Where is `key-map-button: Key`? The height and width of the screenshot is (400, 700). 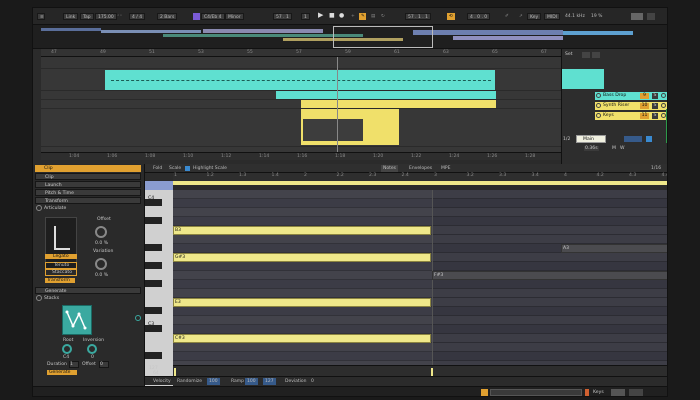
key-map-button: Key is located at coordinates (534, 16).